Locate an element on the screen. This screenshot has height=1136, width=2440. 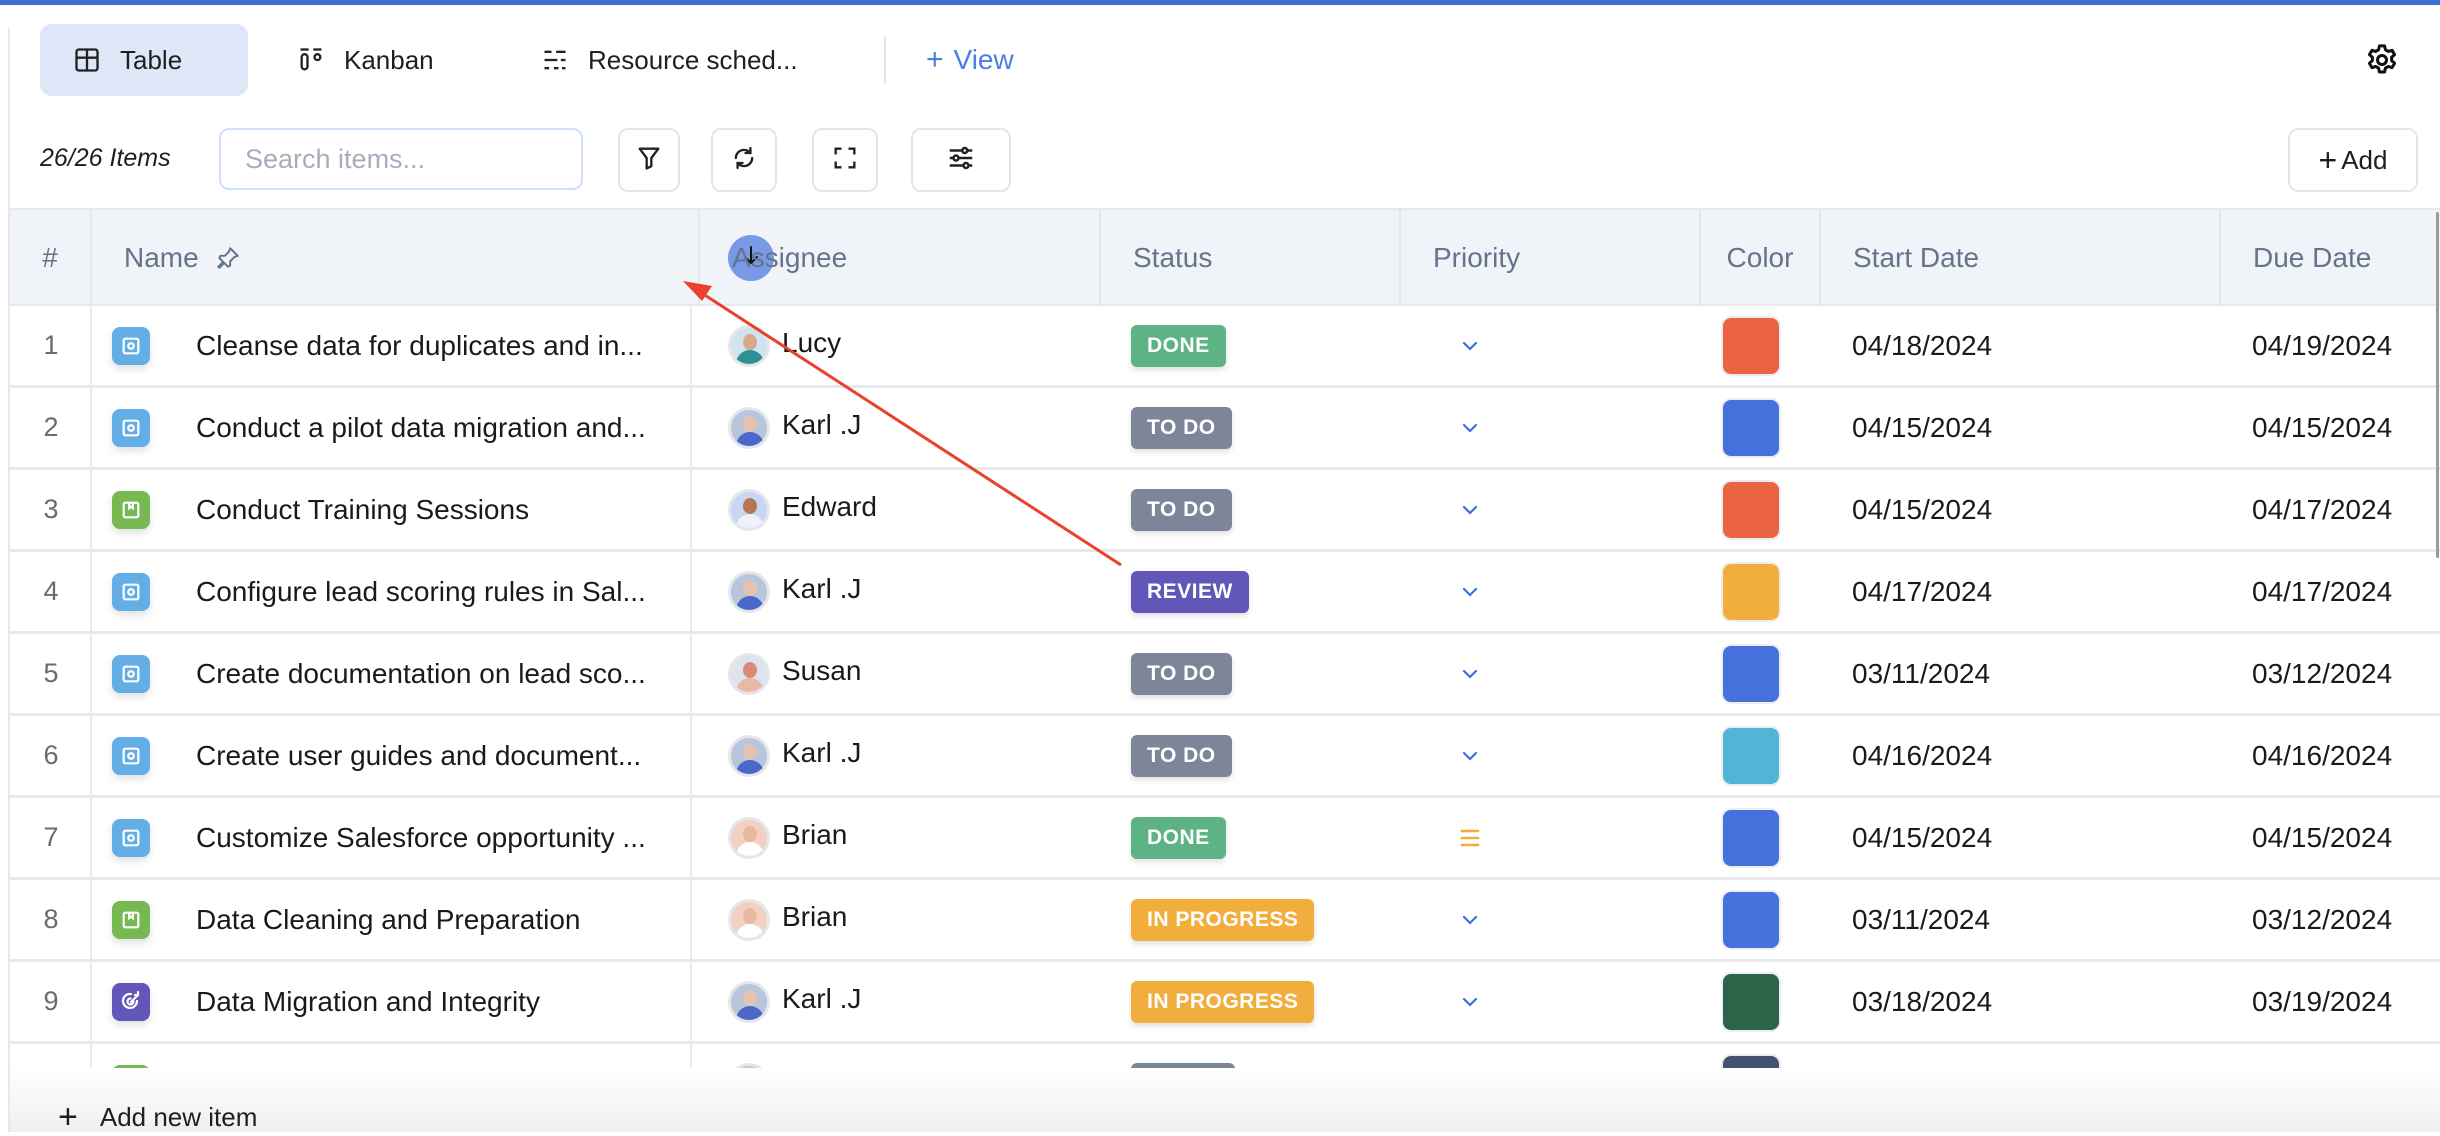
due-date: 04/16/2024 is located at coordinates (2346, 755).